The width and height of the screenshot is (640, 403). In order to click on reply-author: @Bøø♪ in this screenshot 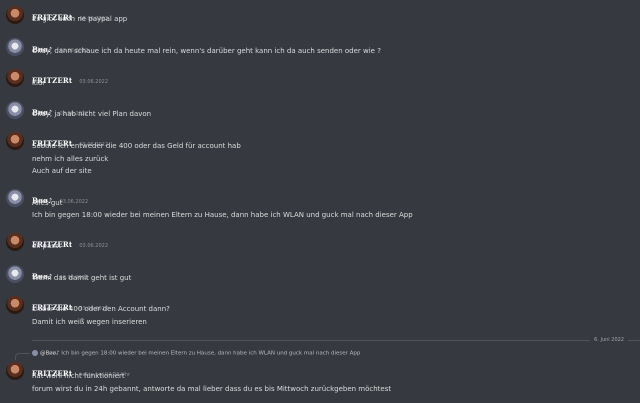, I will do `click(50, 354)`.